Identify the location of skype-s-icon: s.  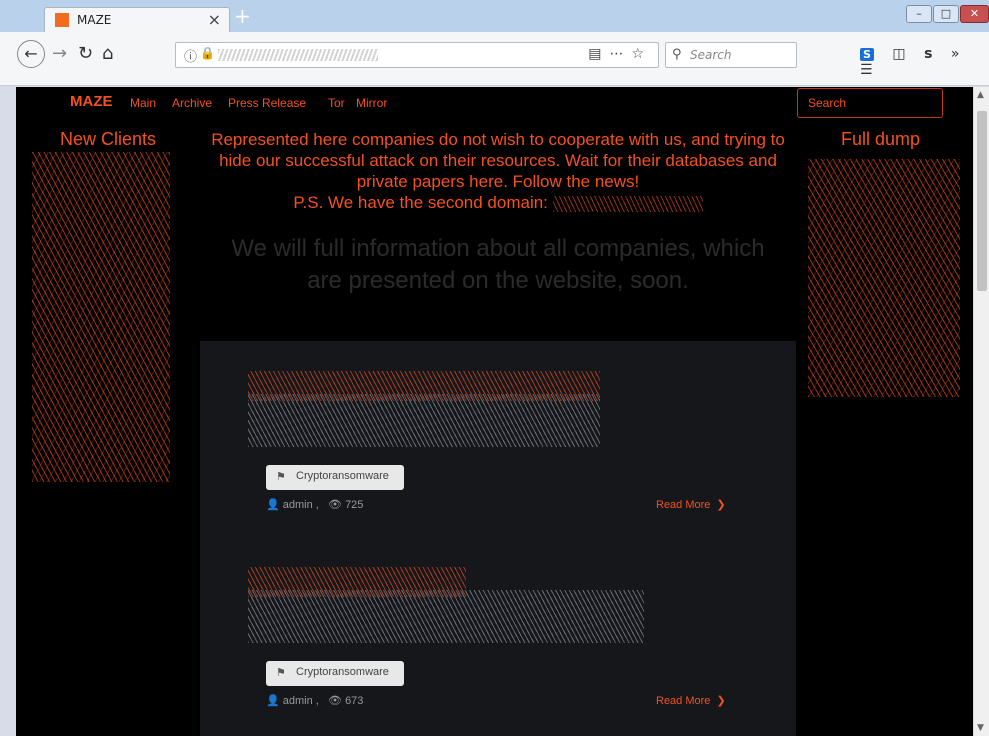
(928, 54).